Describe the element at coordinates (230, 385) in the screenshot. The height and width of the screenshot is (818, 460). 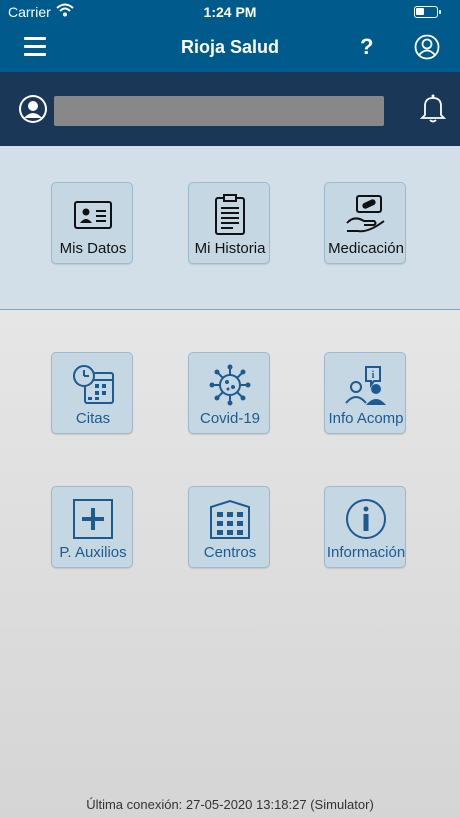
I see `virus-icon` at that location.